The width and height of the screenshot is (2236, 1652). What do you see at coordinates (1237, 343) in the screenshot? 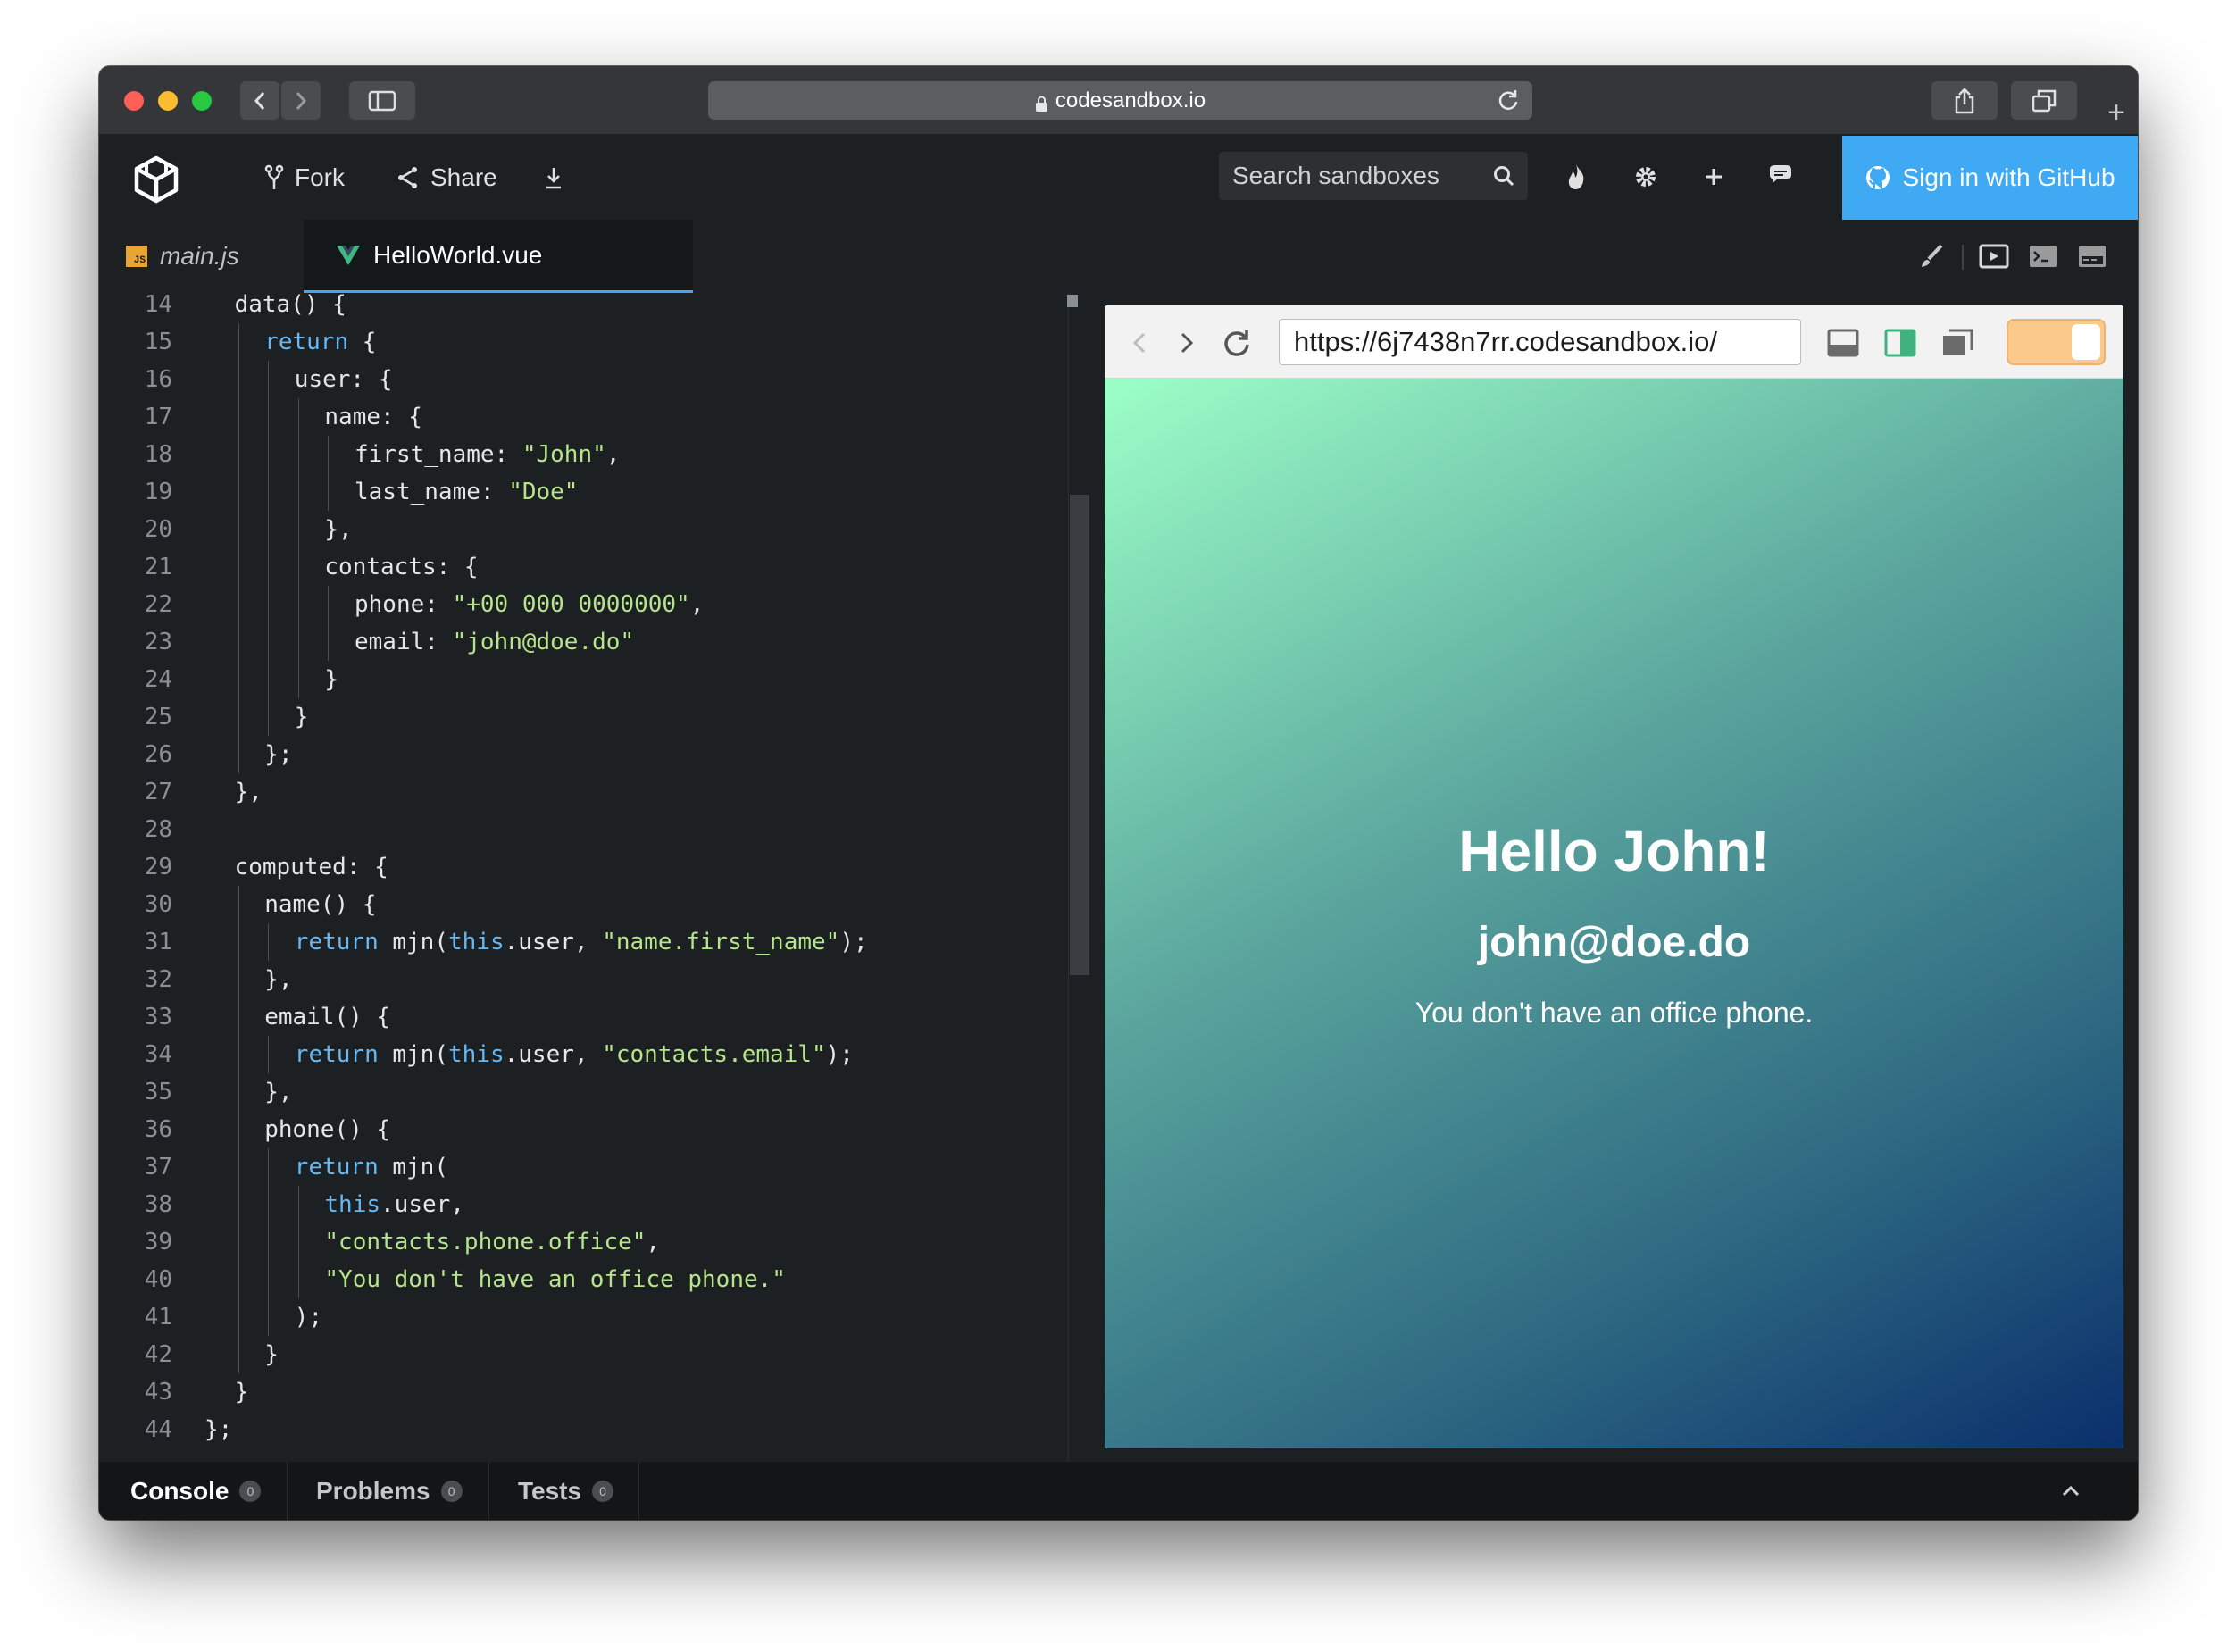
I see `preview-refresh-icon` at bounding box center [1237, 343].